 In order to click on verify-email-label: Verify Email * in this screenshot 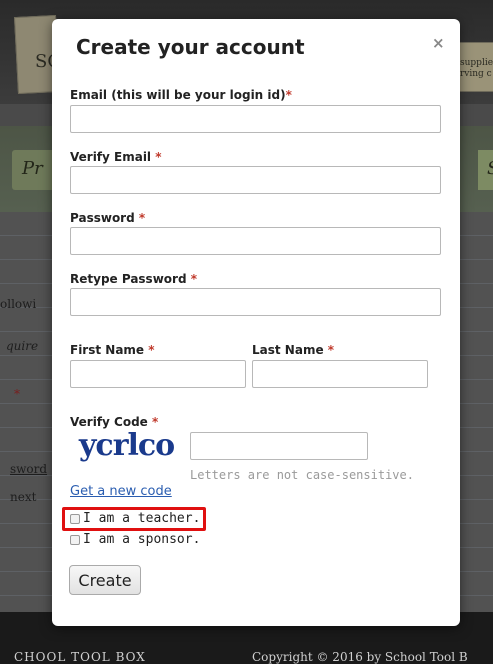, I will do `click(116, 157)`.